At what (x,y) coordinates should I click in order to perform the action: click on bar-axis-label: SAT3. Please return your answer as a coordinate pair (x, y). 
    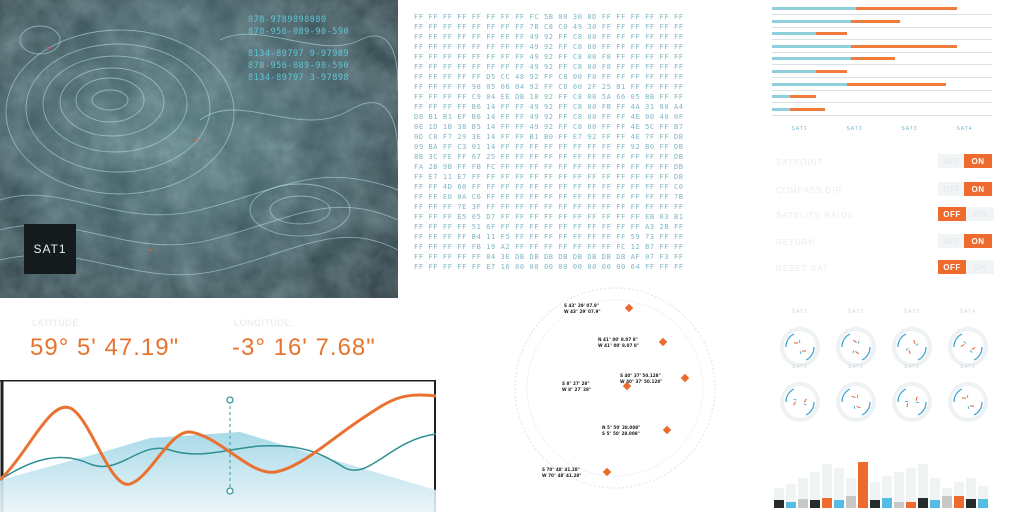
    Looking at the image, I should click on (854, 129).